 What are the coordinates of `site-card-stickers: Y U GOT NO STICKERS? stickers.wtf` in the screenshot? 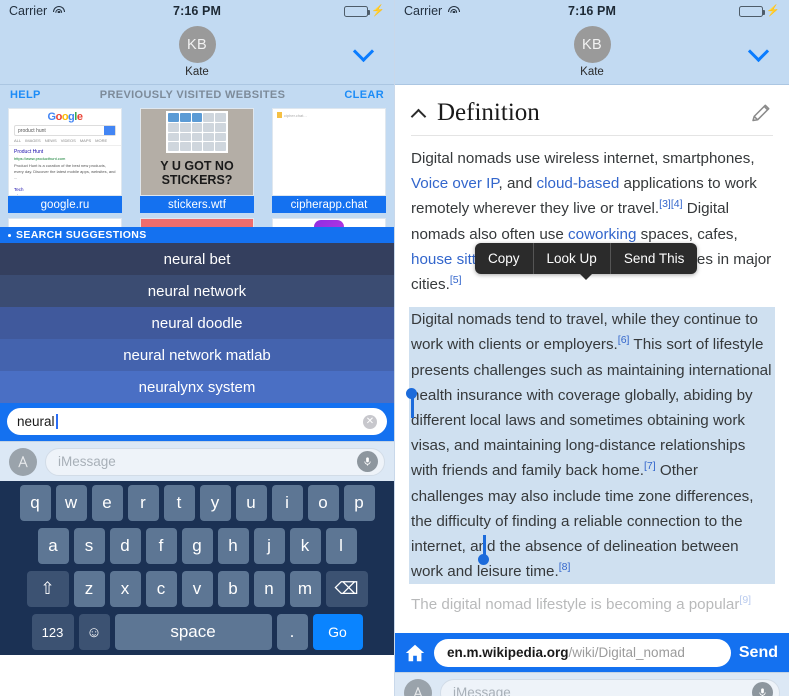 It's located at (197, 160).